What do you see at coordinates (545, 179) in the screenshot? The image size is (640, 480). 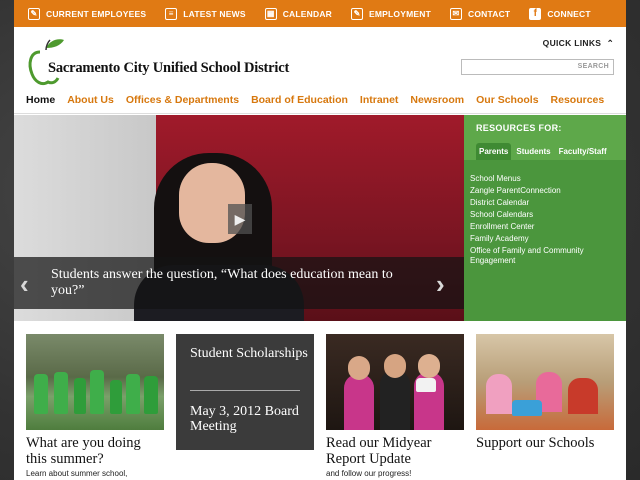 I see `resource-link: School Menus` at bounding box center [545, 179].